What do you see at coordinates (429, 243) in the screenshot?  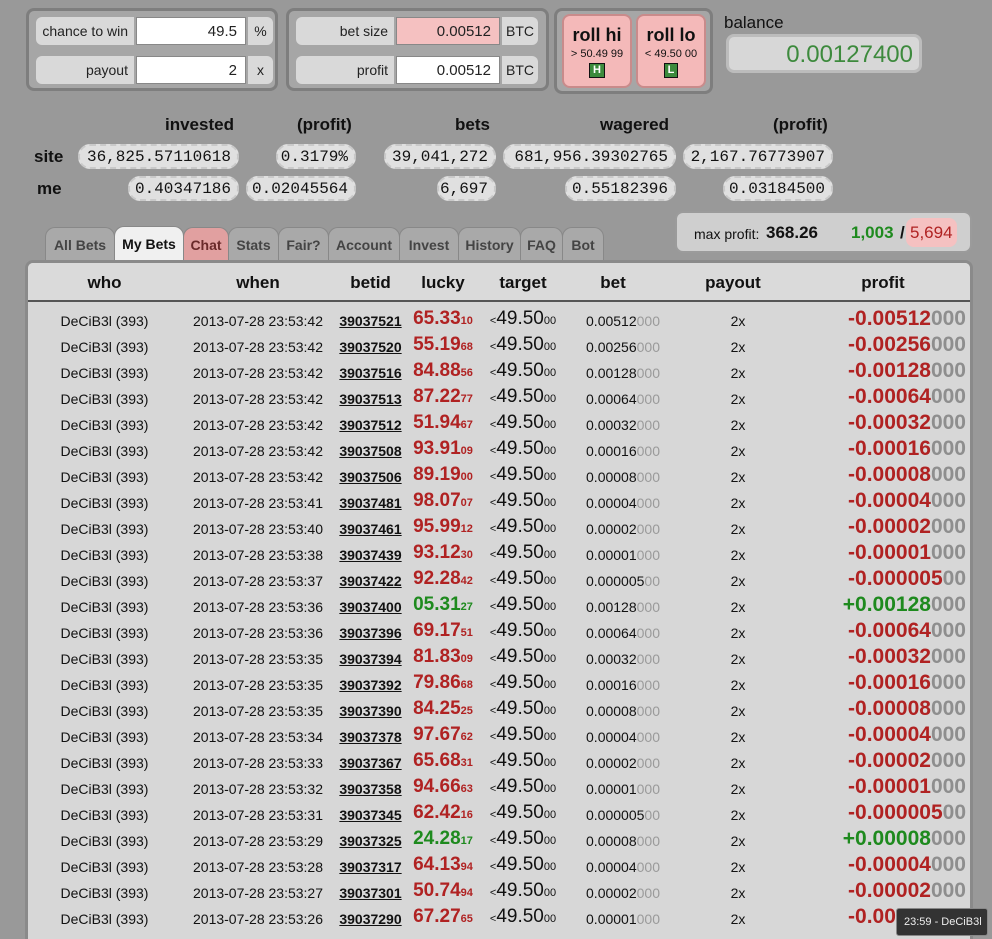 I see `tab-invest: Invest` at bounding box center [429, 243].